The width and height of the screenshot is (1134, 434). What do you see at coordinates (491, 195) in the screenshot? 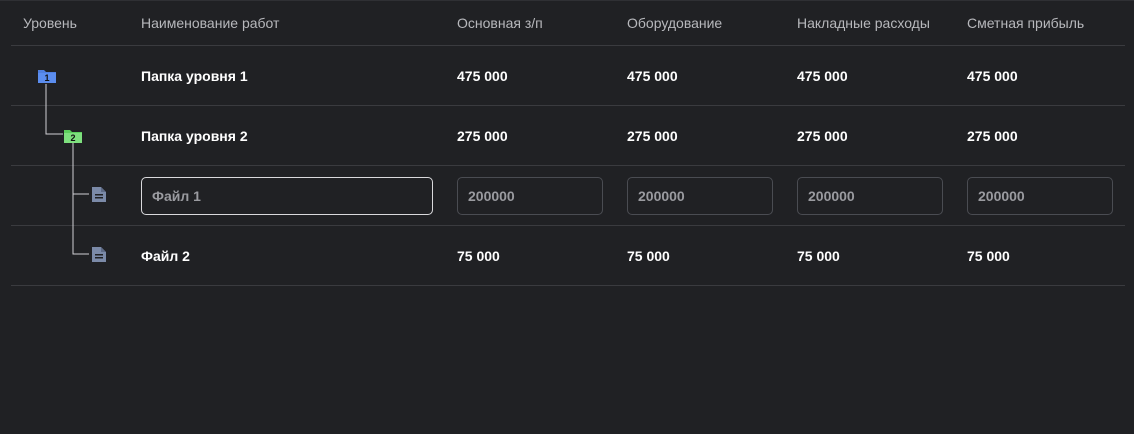
I see `salary-input-placeholder: 200000` at bounding box center [491, 195].